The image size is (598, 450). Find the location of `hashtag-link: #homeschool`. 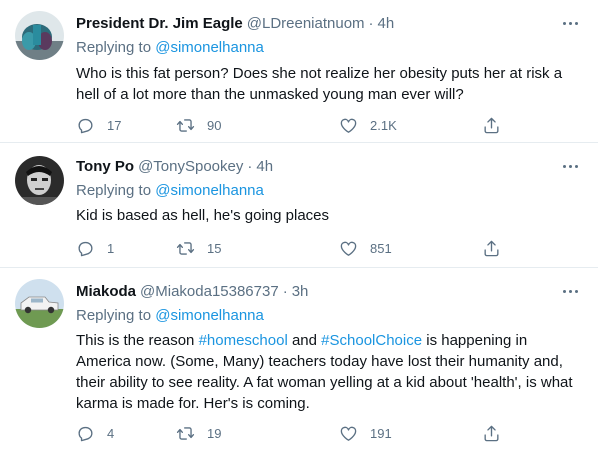

hashtag-link: #homeschool is located at coordinates (243, 340).